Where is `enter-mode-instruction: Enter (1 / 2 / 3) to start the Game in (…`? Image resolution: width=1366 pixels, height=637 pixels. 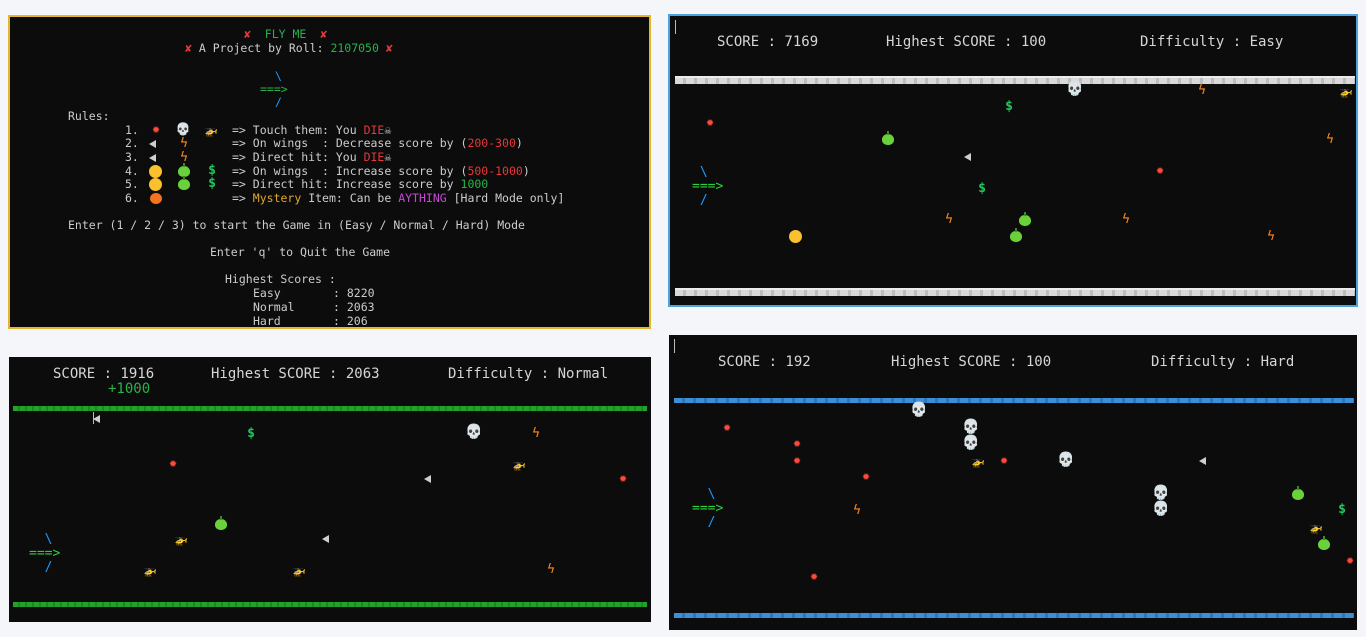
enter-mode-instruction: Enter (1 / 2 / 3) to start the Game in (… is located at coordinates (296, 225).